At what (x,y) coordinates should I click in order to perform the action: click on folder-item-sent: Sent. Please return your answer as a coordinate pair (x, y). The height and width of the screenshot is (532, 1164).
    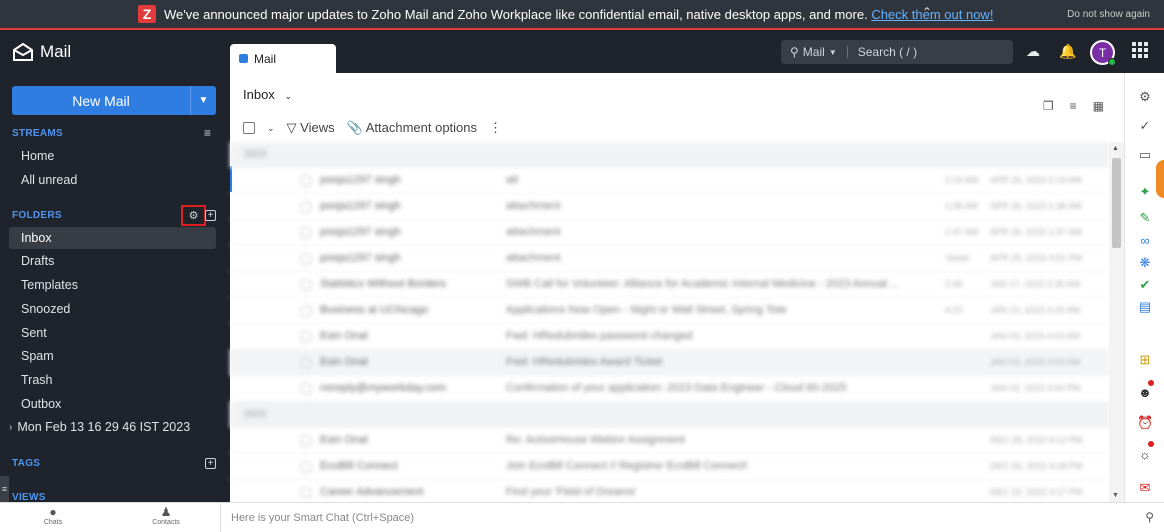
    Looking at the image, I should click on (112, 333).